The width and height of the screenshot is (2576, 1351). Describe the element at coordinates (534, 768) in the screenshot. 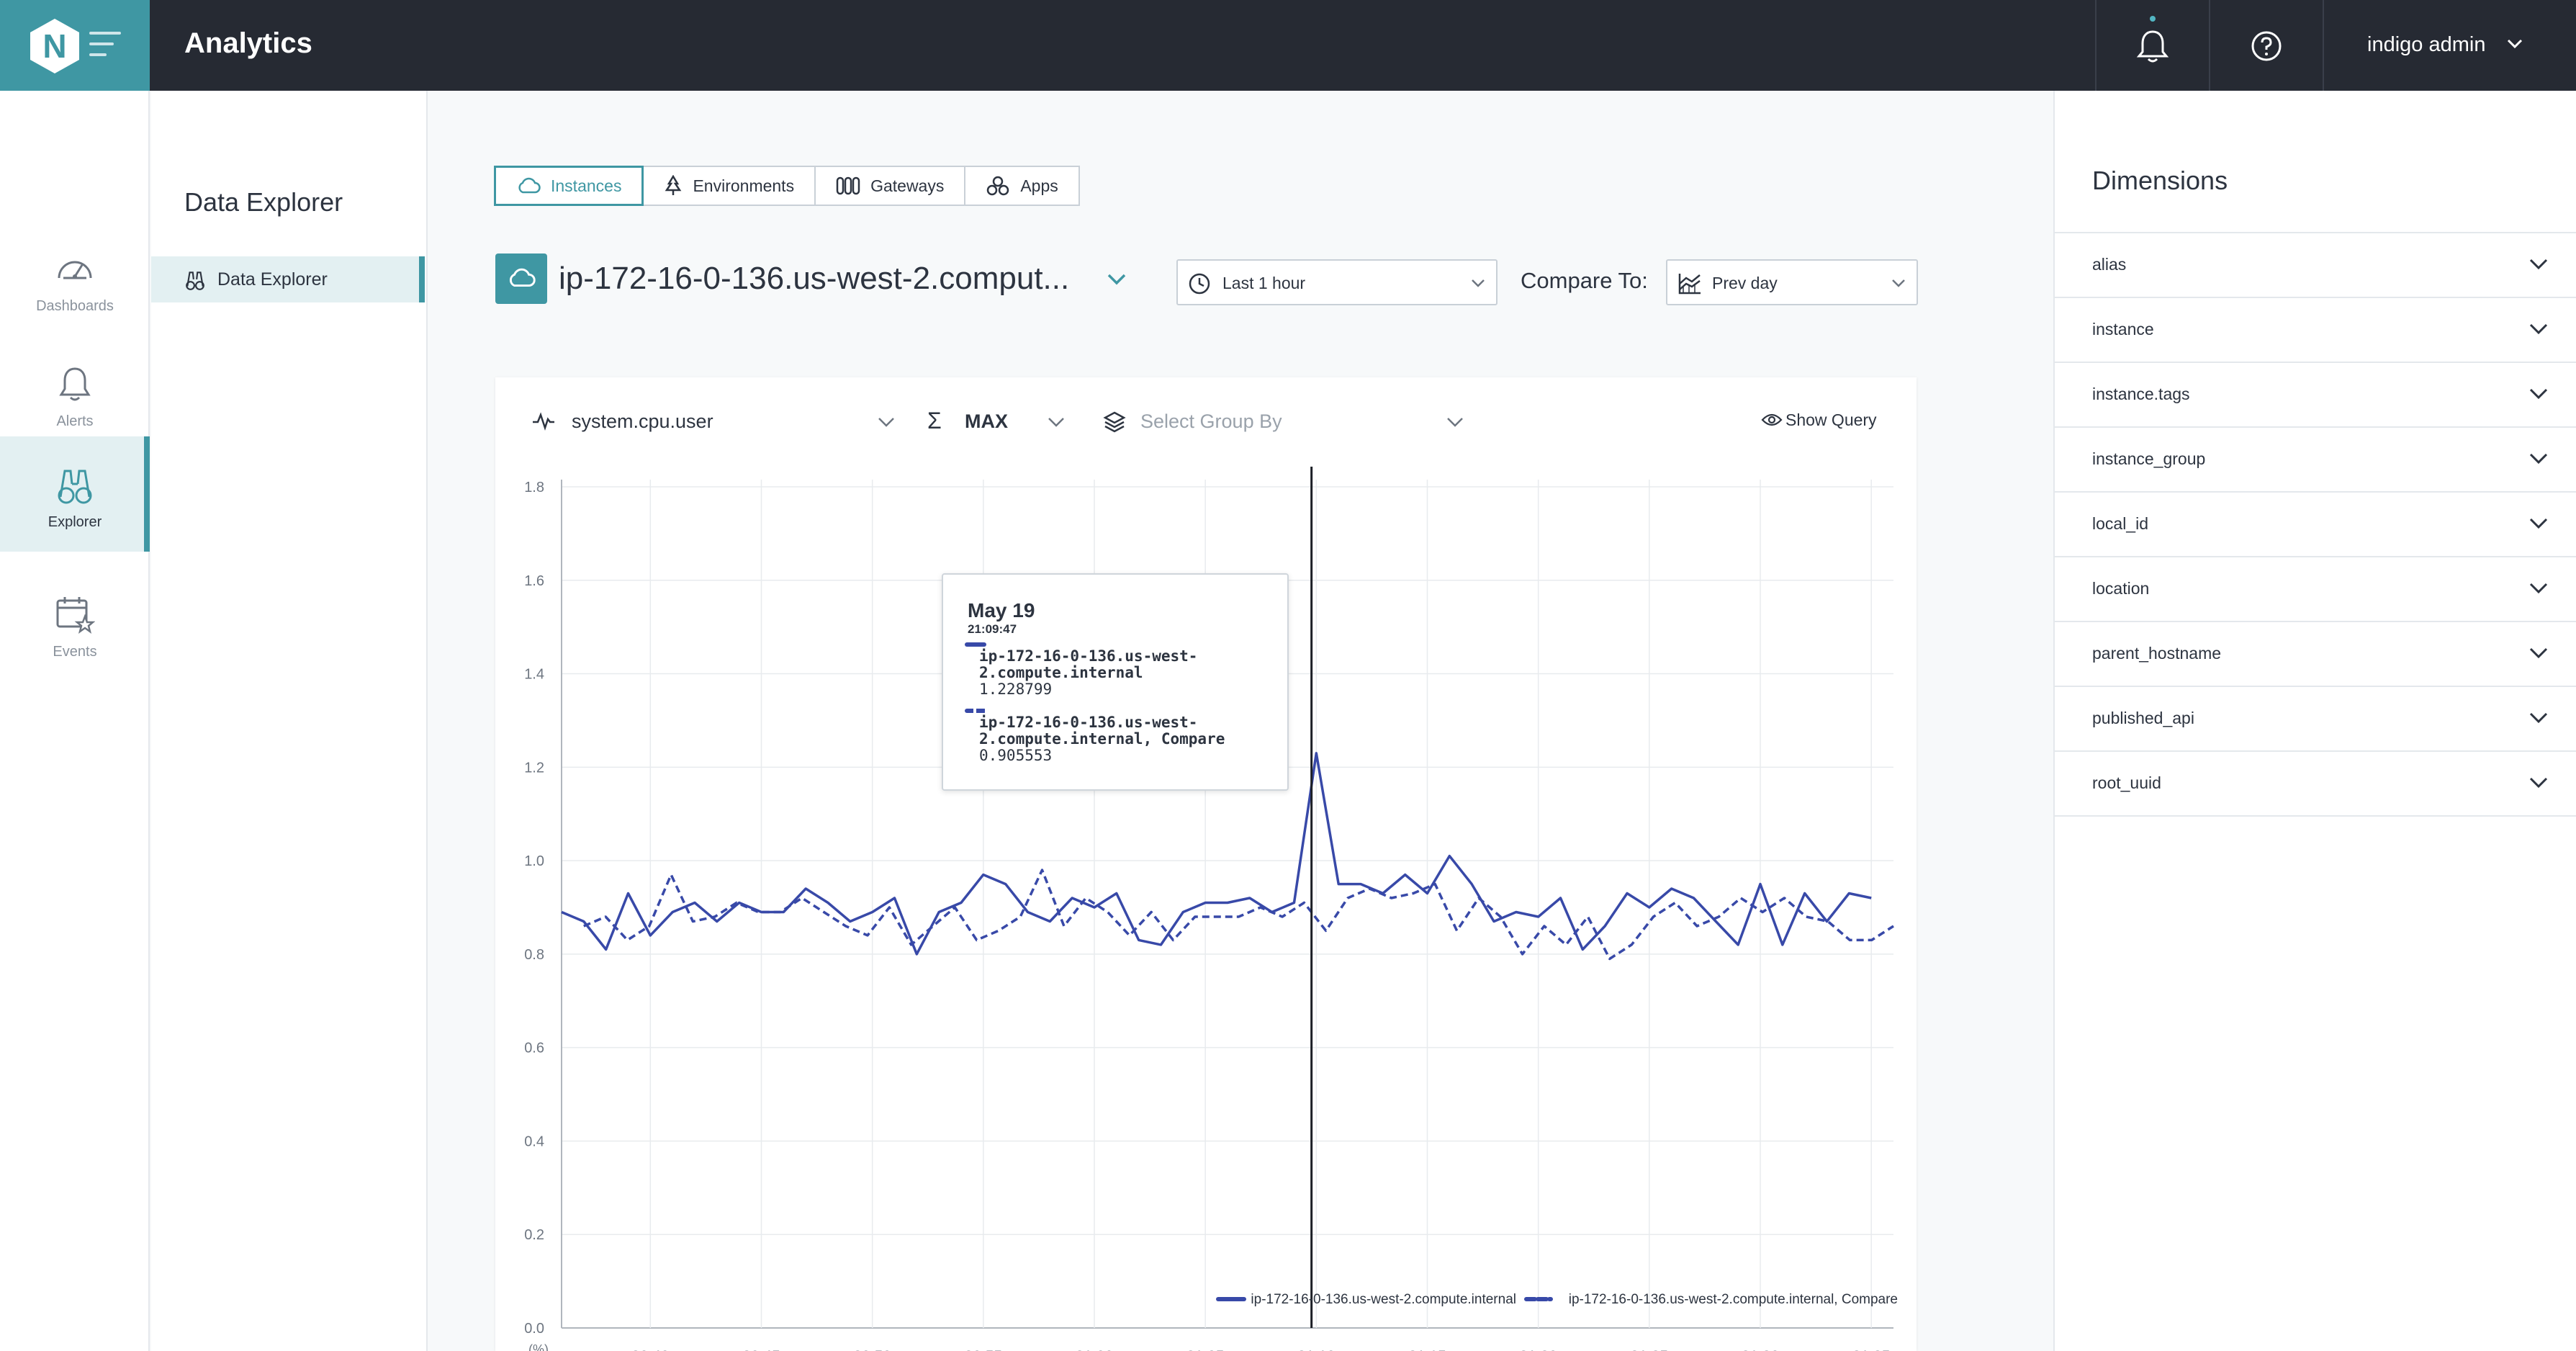

I see `y-tick-label: 1.2` at that location.